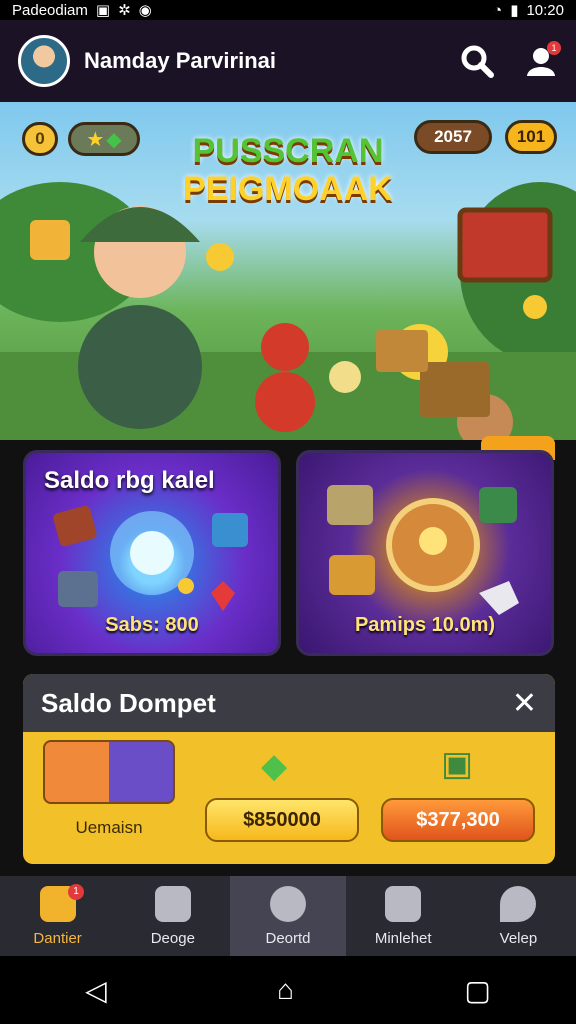 Image resolution: width=576 pixels, height=1024 pixels. Describe the element at coordinates (425, 553) in the screenshot. I see `balance-card-right: Pamips 10.0m)` at that location.